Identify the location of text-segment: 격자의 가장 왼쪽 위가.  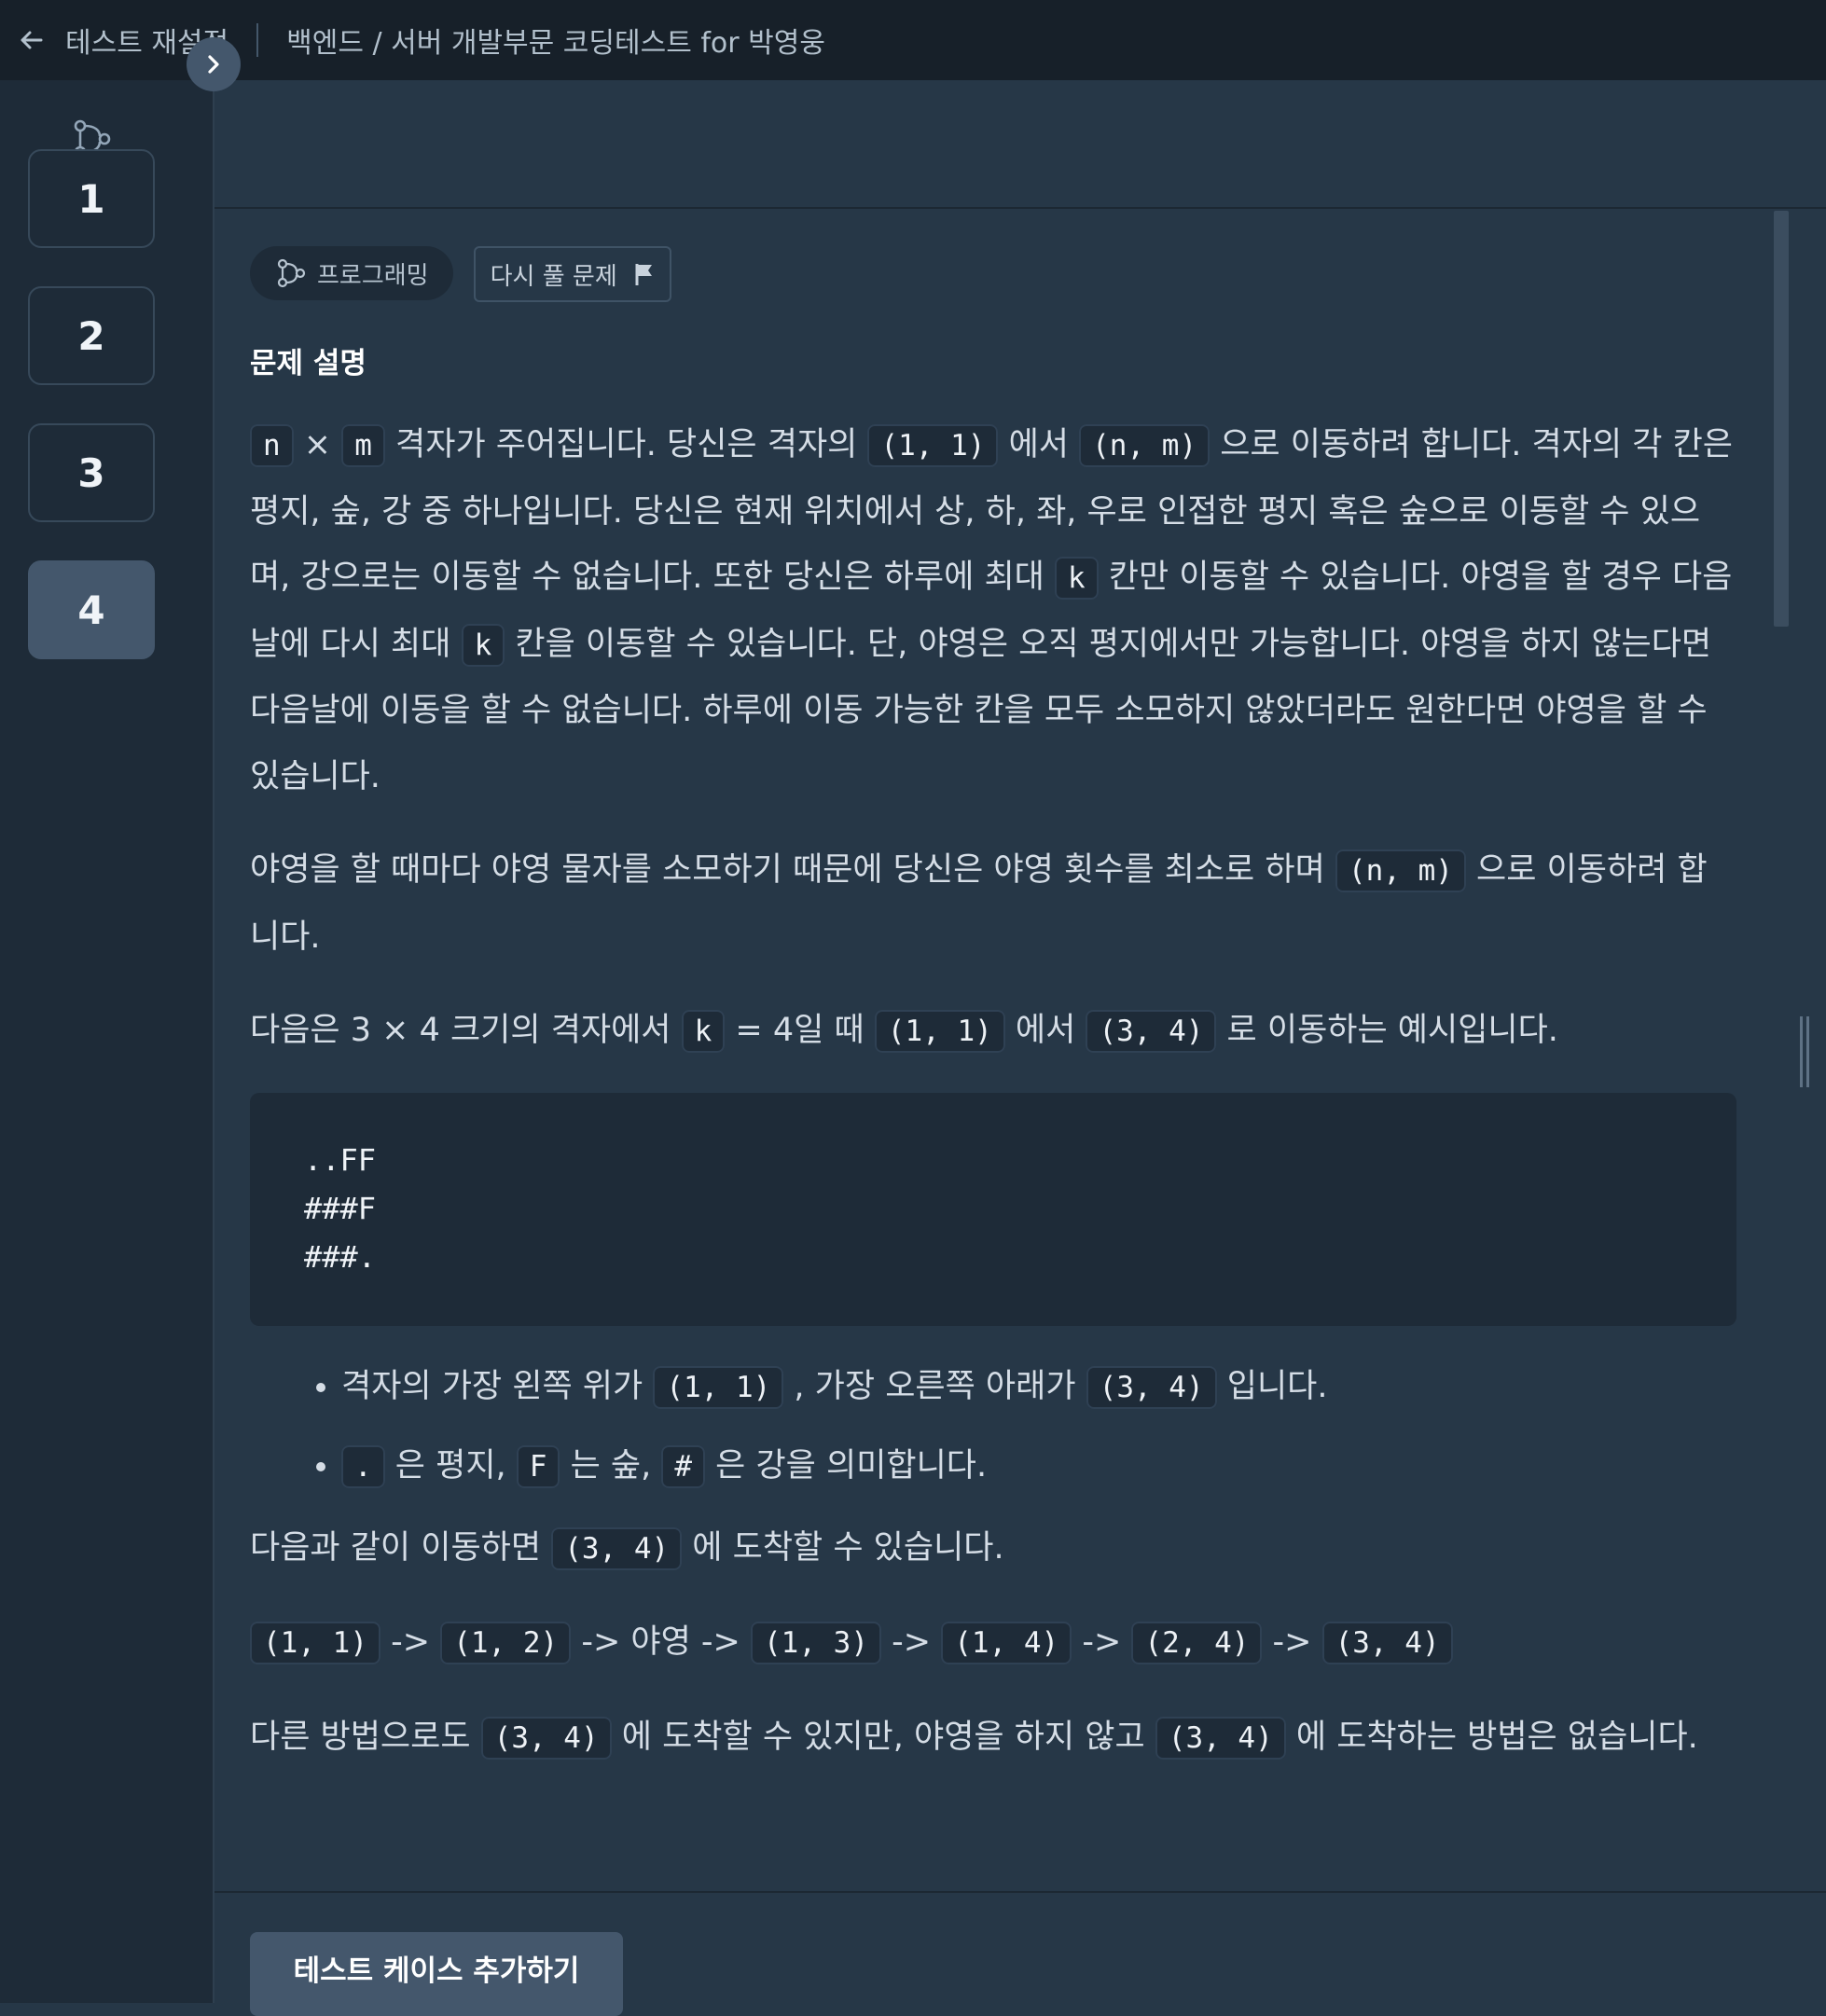
(497, 1386).